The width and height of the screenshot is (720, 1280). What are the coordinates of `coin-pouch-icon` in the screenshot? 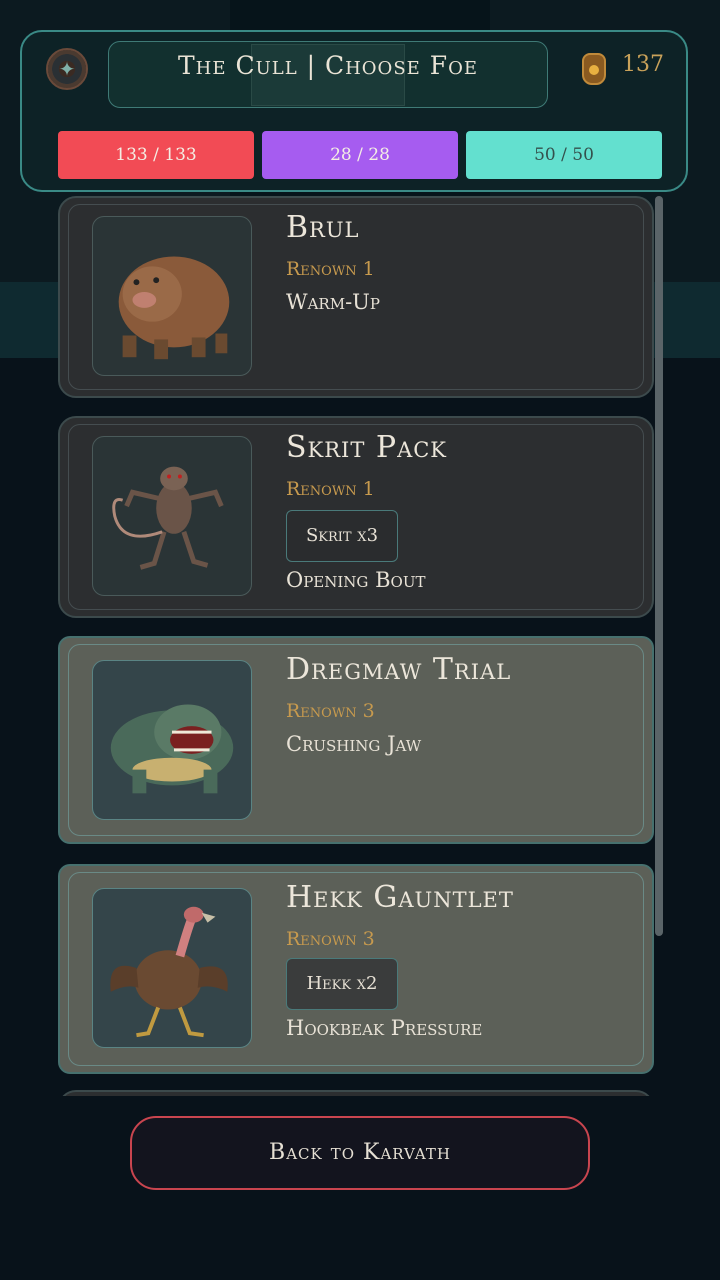 It's located at (594, 69).